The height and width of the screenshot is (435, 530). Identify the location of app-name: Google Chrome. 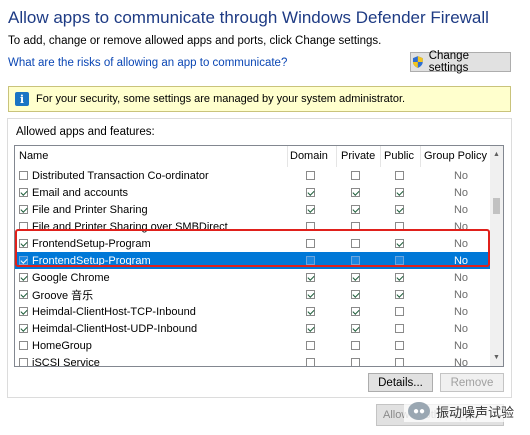
(71, 277).